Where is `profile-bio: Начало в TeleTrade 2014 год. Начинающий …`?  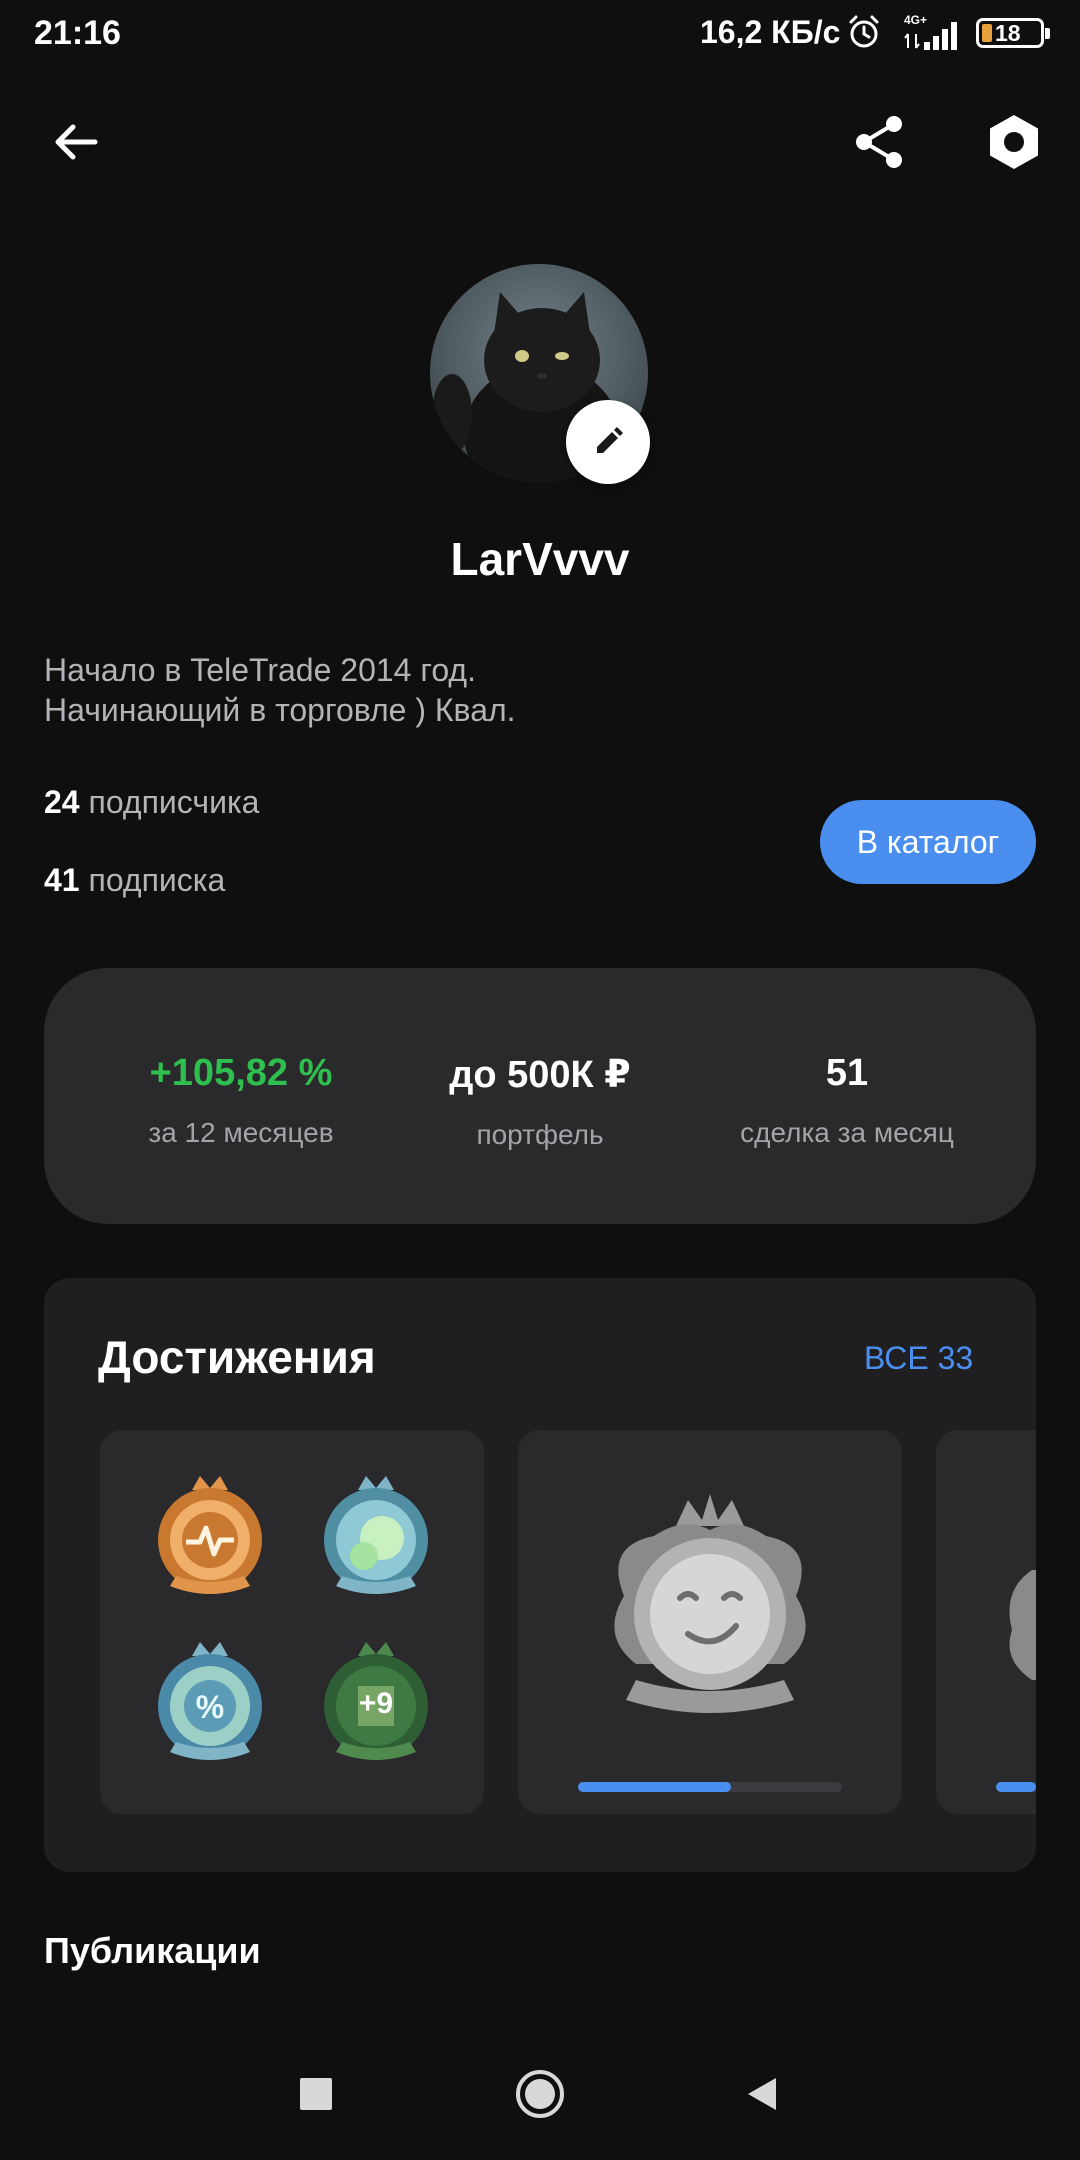 profile-bio: Начало в TeleTrade 2014 год. Начинающий … is located at coordinates (534, 690).